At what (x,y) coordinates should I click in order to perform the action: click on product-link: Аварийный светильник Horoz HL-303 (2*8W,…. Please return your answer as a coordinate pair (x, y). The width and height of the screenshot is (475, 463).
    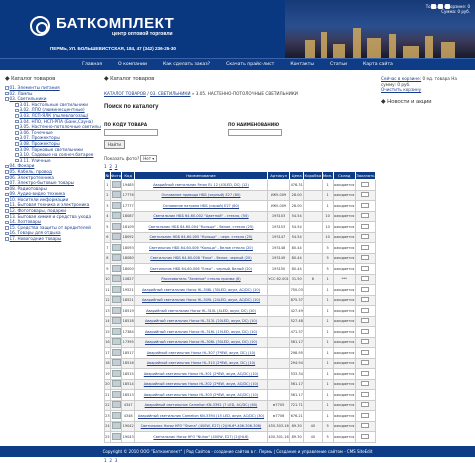
    Looking at the image, I should click on (201, 395).